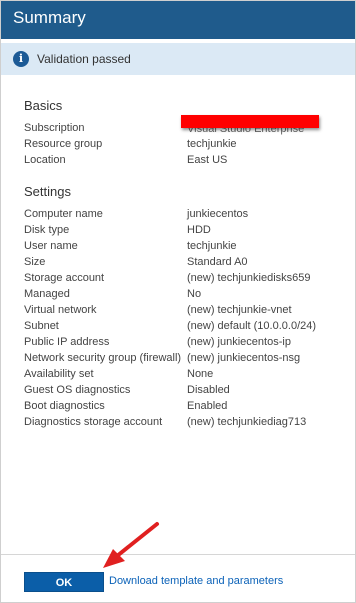 This screenshot has height=603, width=356. I want to click on summary-row: Disk type HDD, so click(184, 232).